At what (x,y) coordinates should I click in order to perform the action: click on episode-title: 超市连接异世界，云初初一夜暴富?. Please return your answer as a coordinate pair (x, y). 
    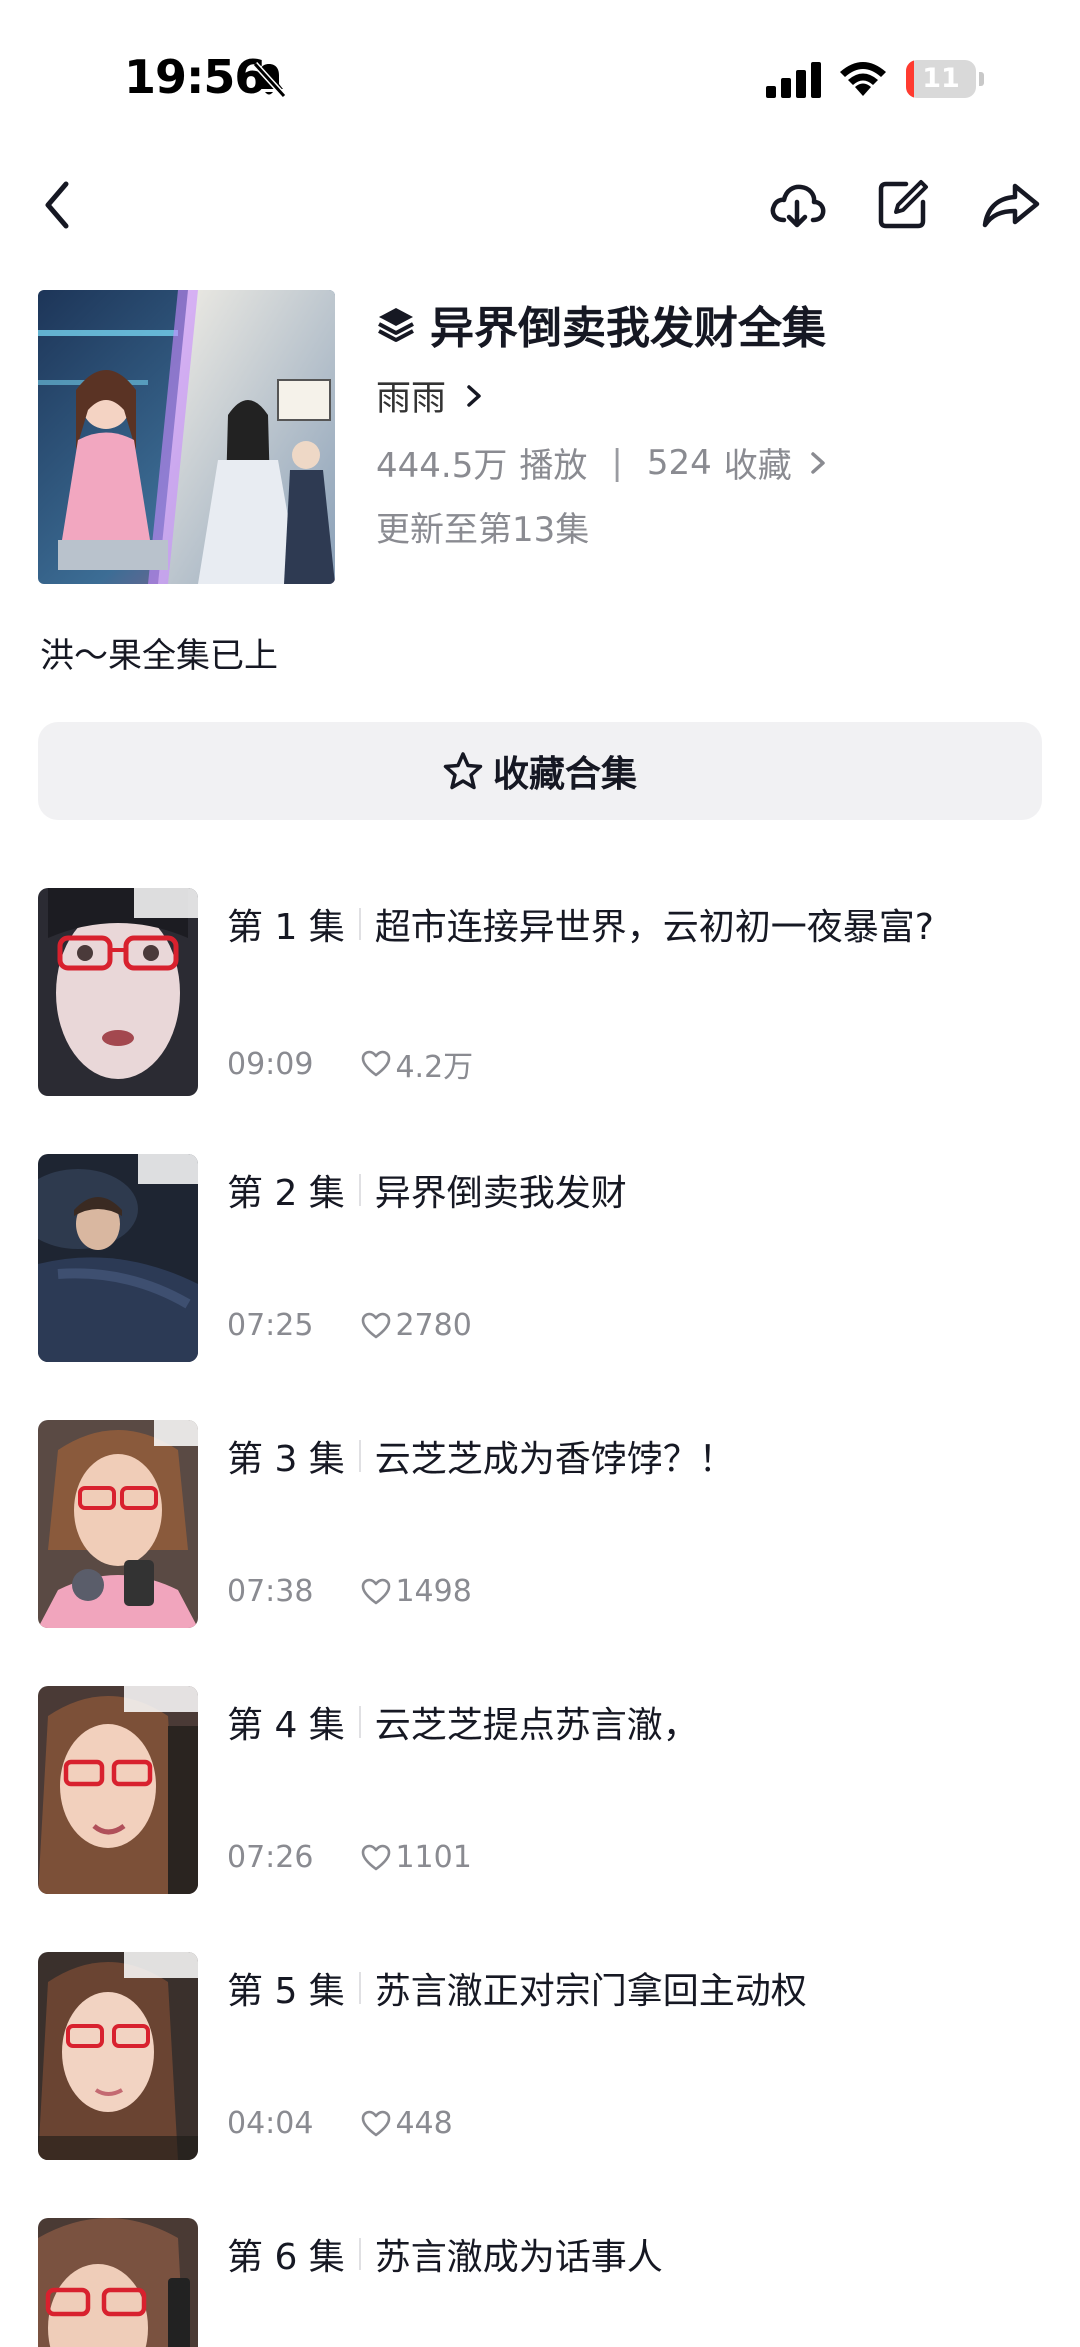
    Looking at the image, I should click on (654, 927).